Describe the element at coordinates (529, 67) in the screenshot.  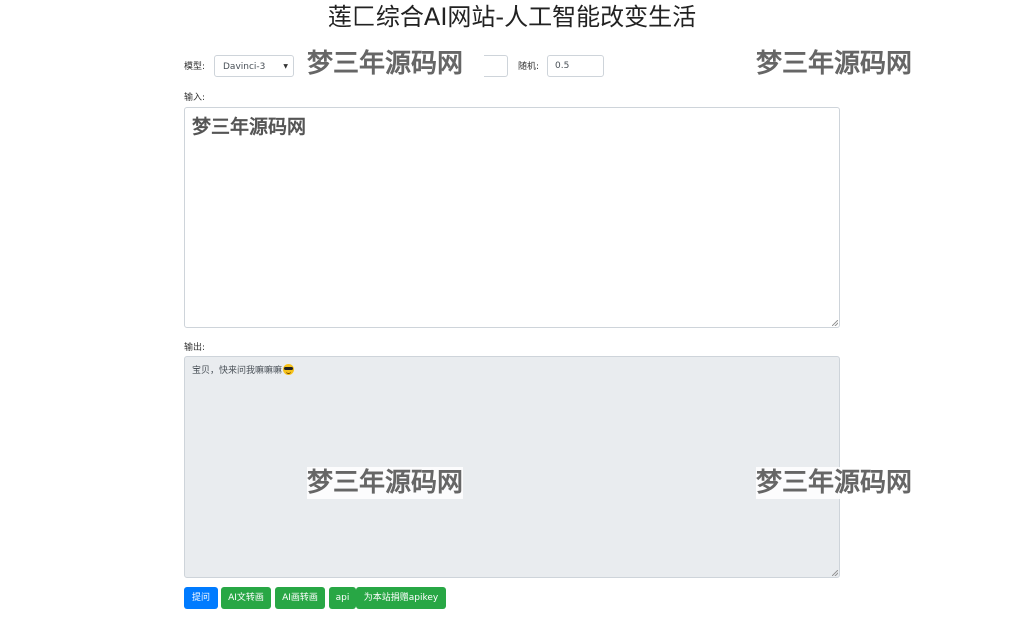
I see `random-label: 随机:` at that location.